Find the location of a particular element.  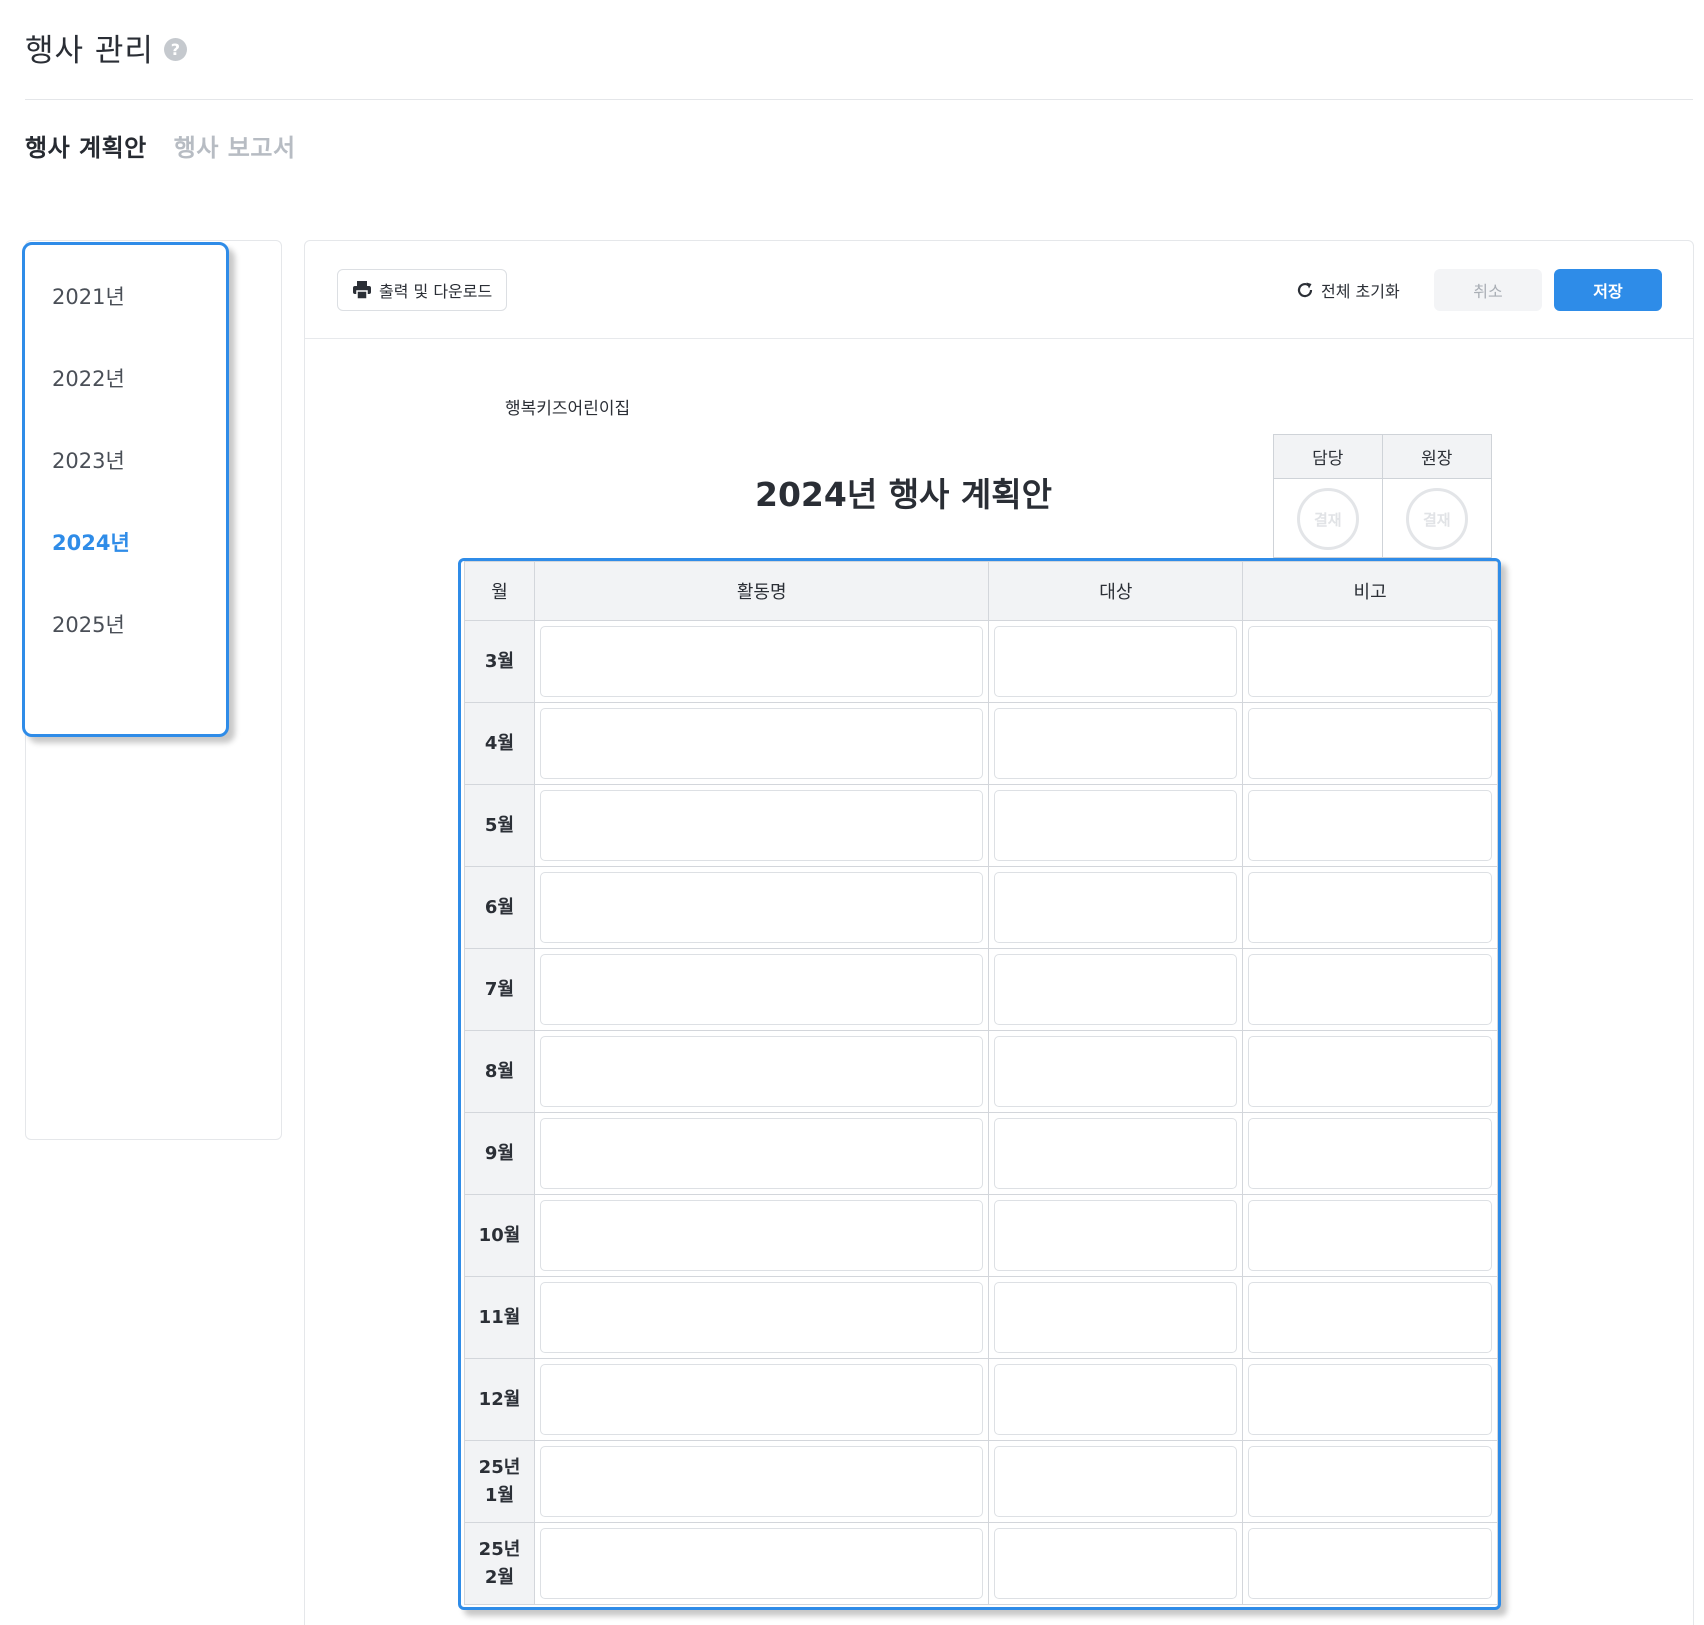

refresh-icon is located at coordinates (1305, 290).